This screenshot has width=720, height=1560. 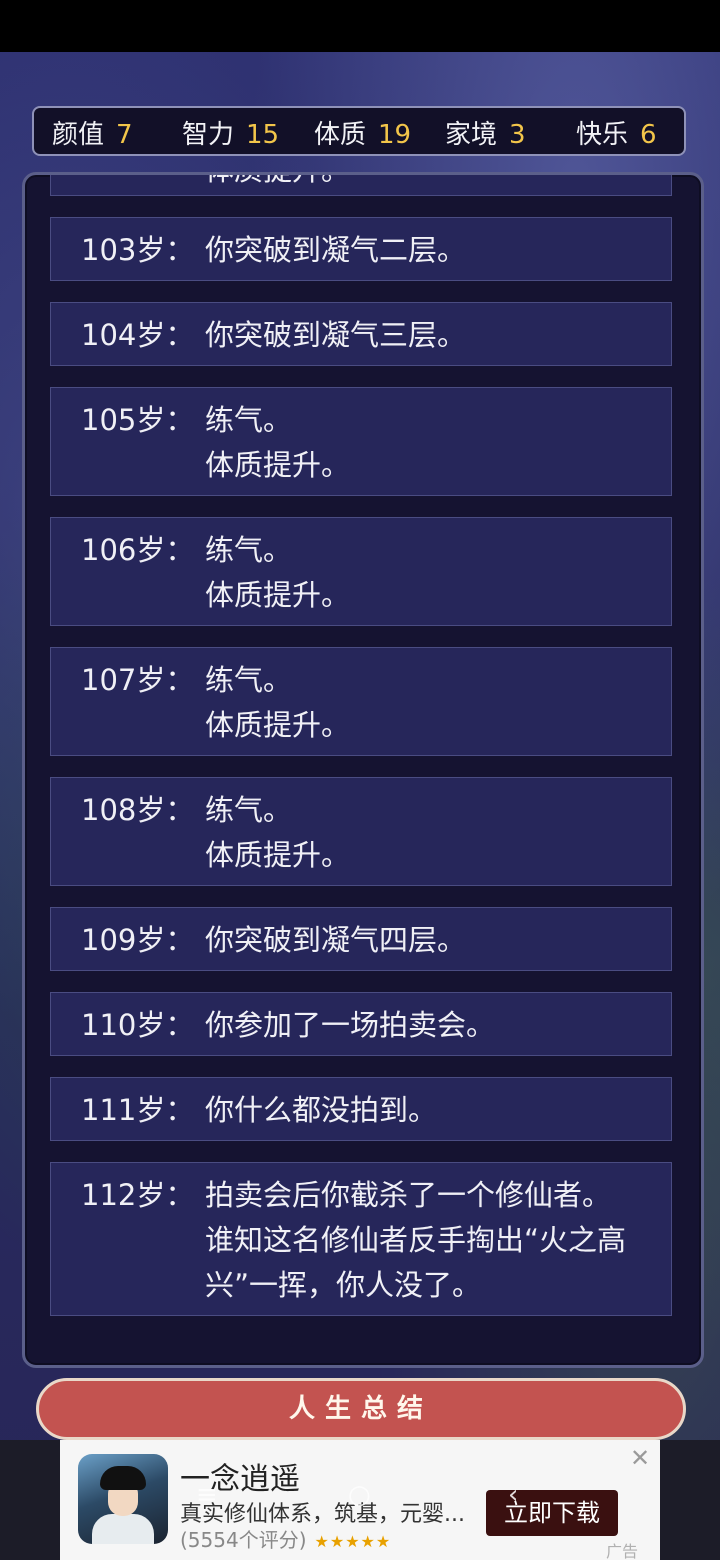 I want to click on life-summary-button: 人生总结, so click(x=361, y=1409).